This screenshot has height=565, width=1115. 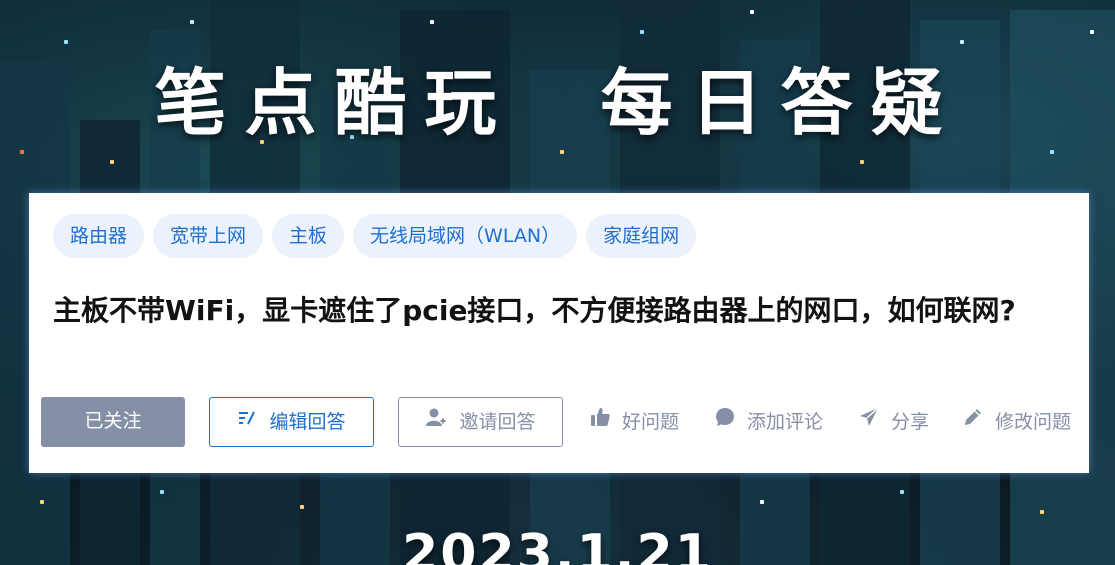 I want to click on edit-icon, so click(x=247, y=421).